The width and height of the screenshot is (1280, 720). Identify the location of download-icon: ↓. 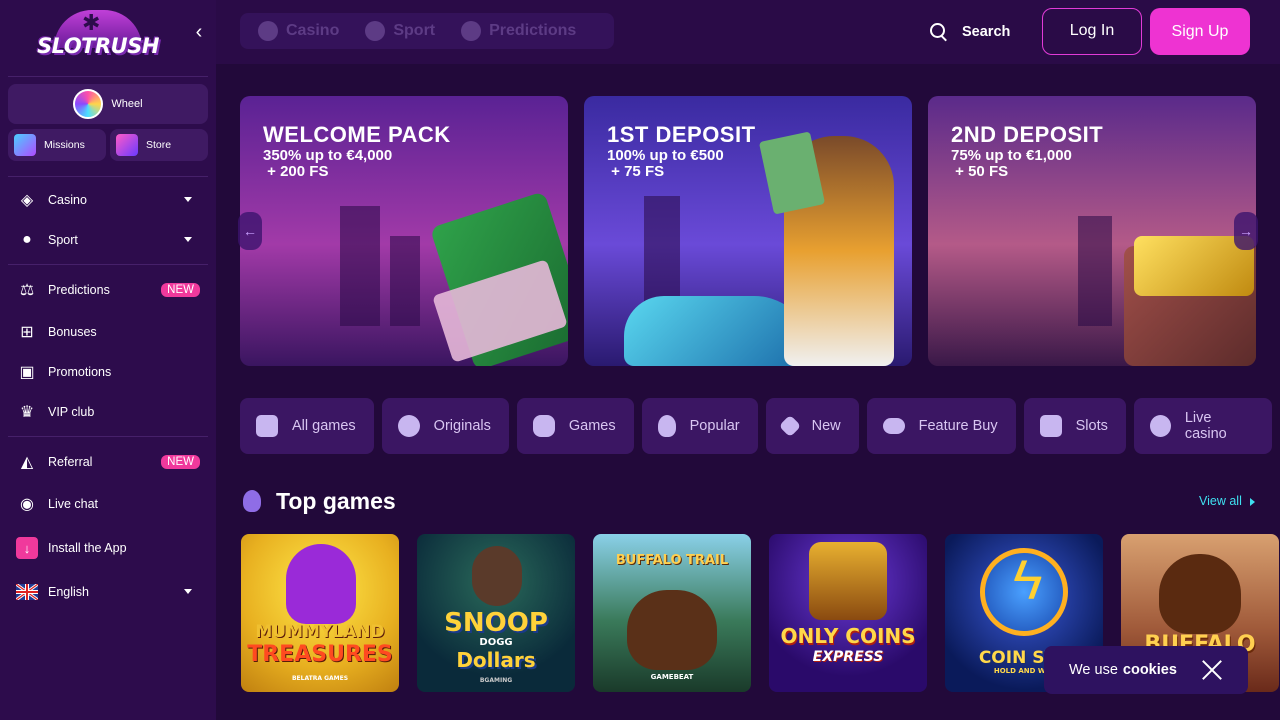
(27, 548).